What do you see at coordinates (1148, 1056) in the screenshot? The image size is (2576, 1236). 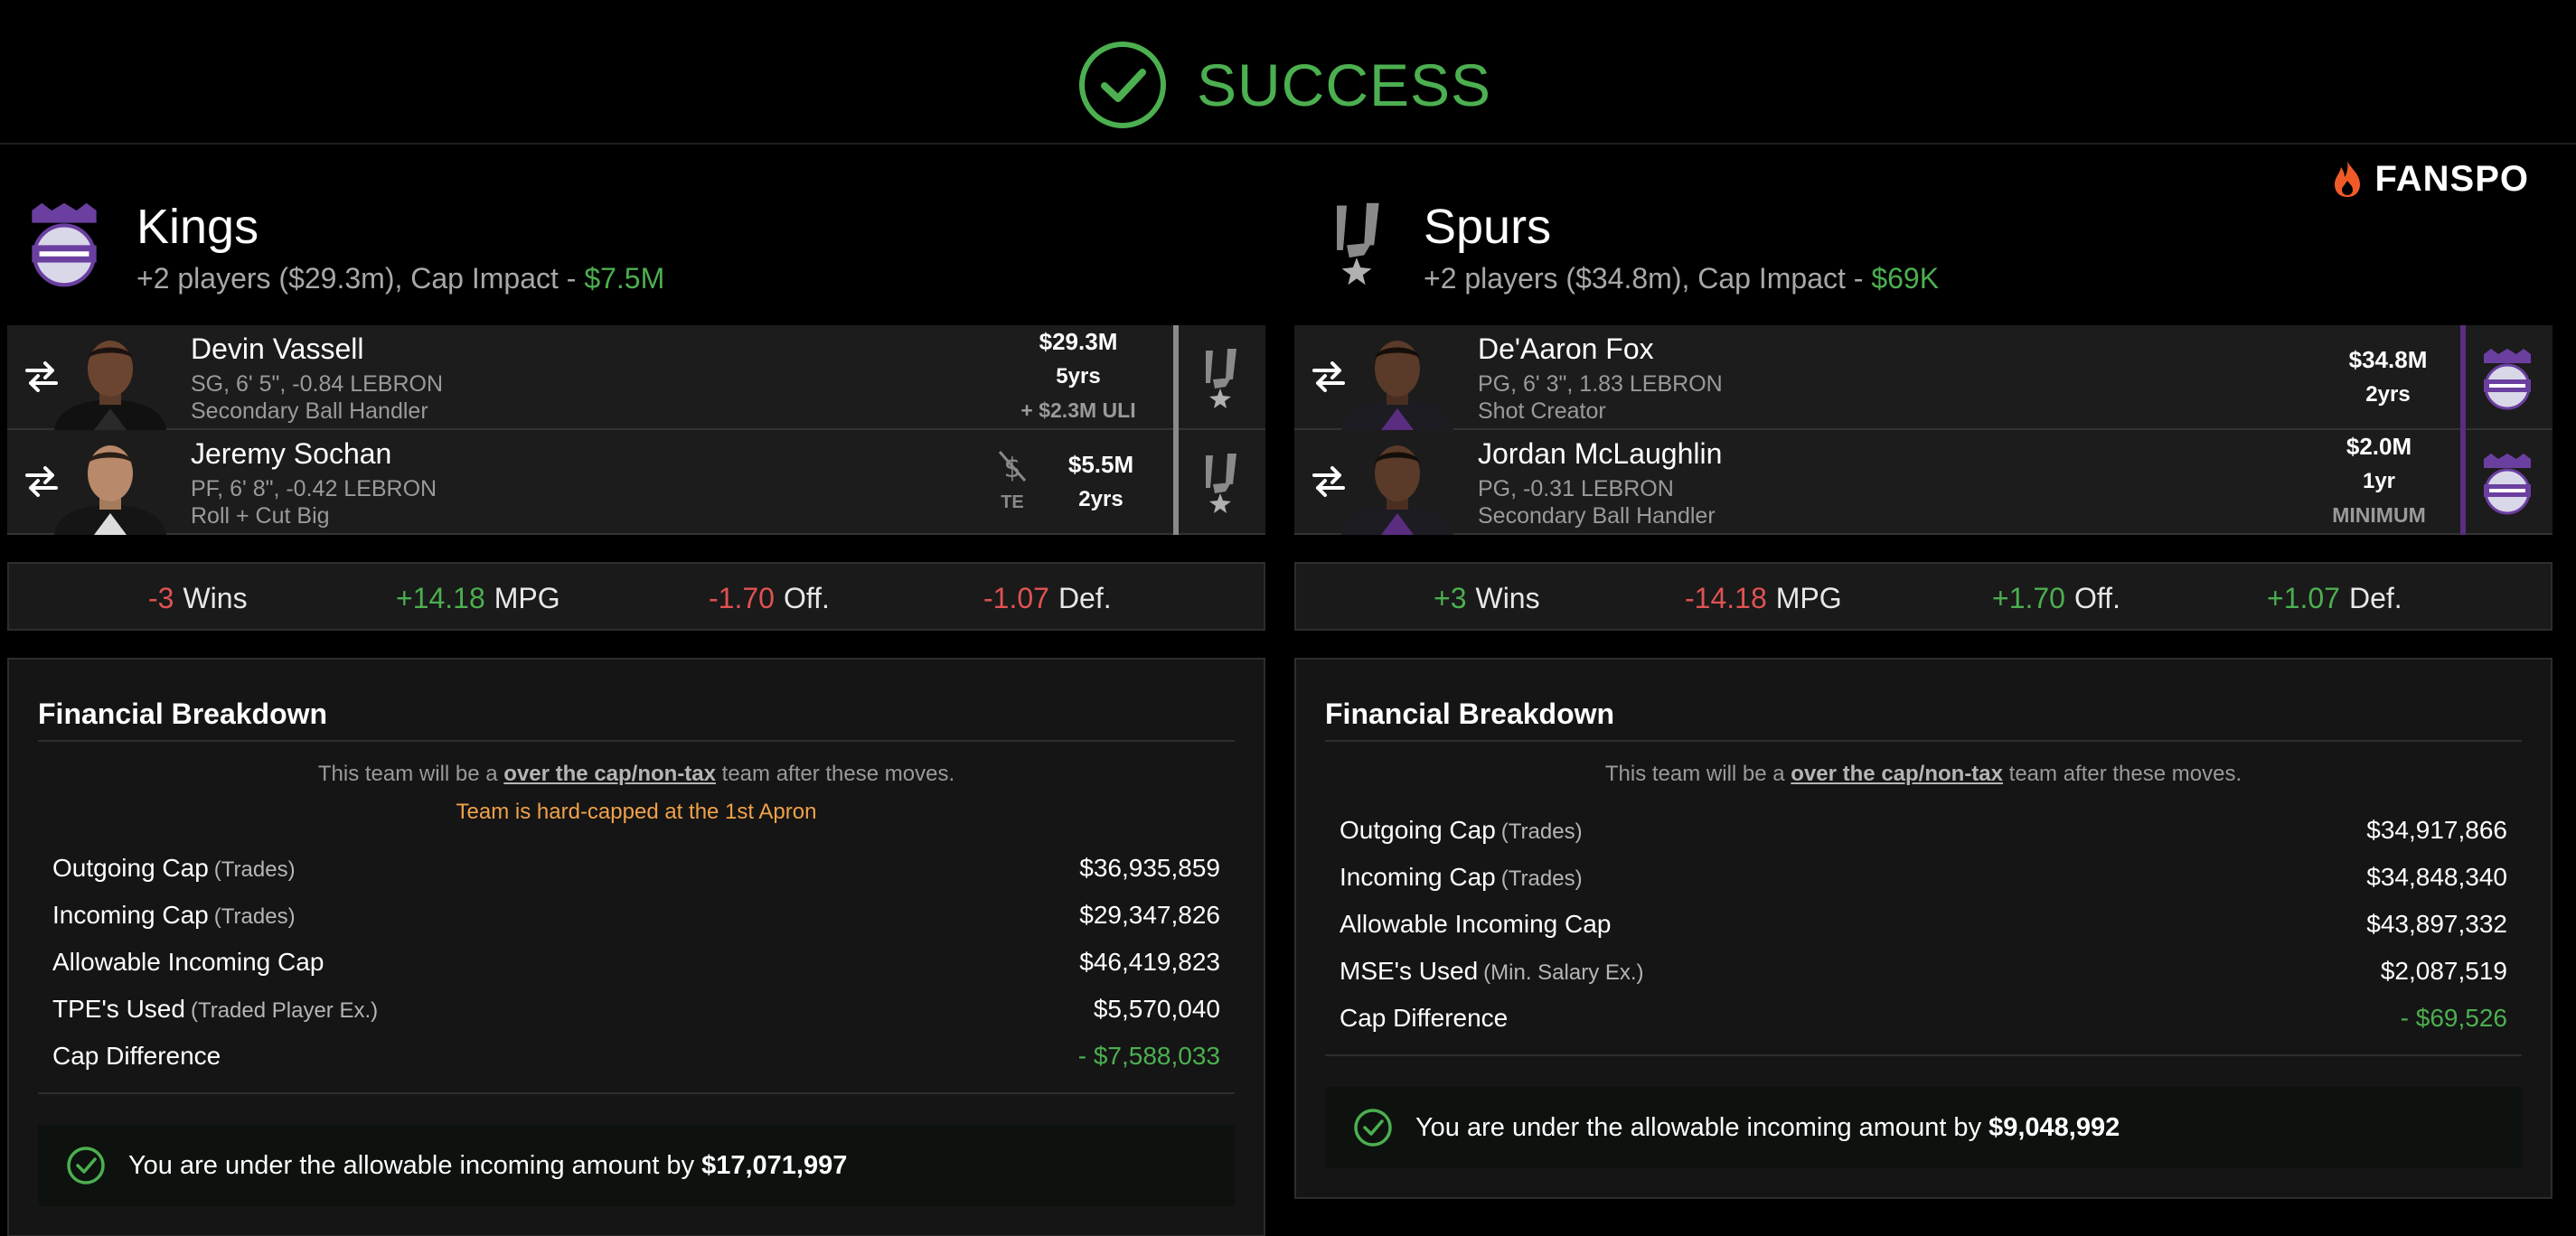 I see `fin-value: - $7,588,033` at bounding box center [1148, 1056].